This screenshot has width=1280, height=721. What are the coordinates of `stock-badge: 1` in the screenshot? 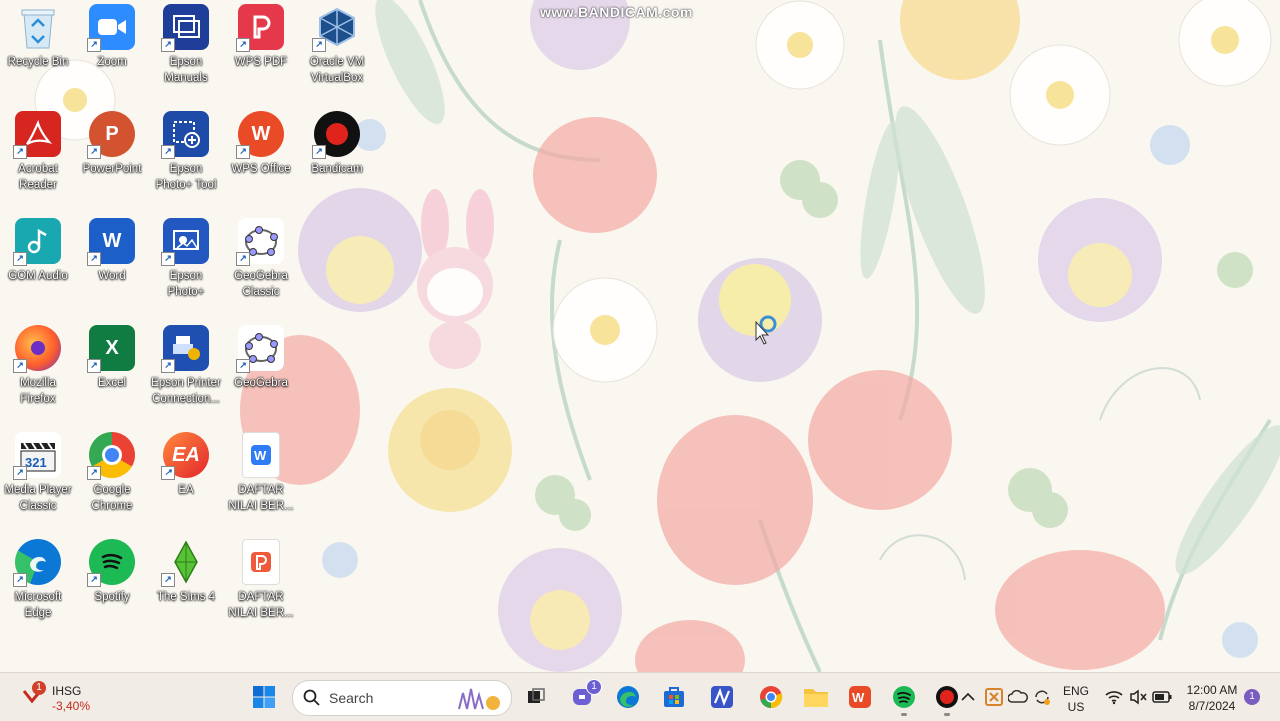 It's located at (39, 688).